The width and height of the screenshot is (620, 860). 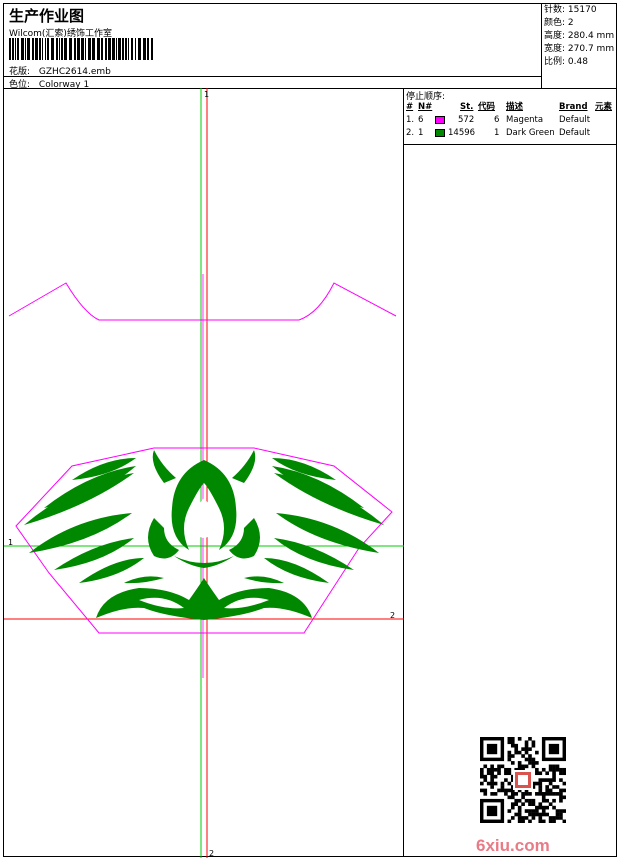 What do you see at coordinates (509, 107) in the screenshot?
I see `table-header: # N# St. 代码 描述 Brand 元素` at bounding box center [509, 107].